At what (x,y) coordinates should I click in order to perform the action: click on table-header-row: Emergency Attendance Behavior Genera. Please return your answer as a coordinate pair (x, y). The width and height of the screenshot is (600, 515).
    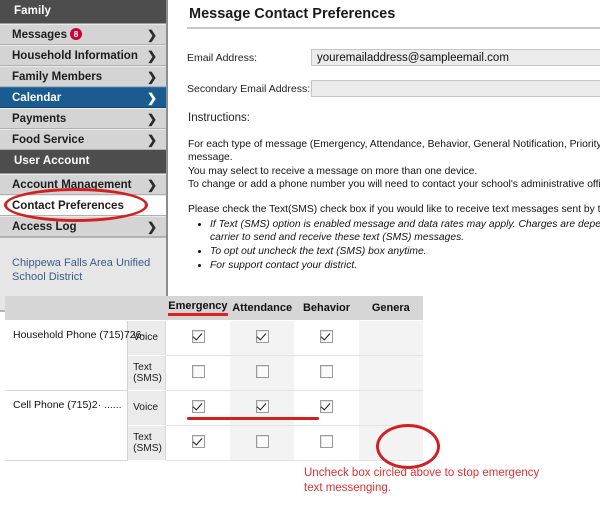
    Looking at the image, I should click on (214, 308).